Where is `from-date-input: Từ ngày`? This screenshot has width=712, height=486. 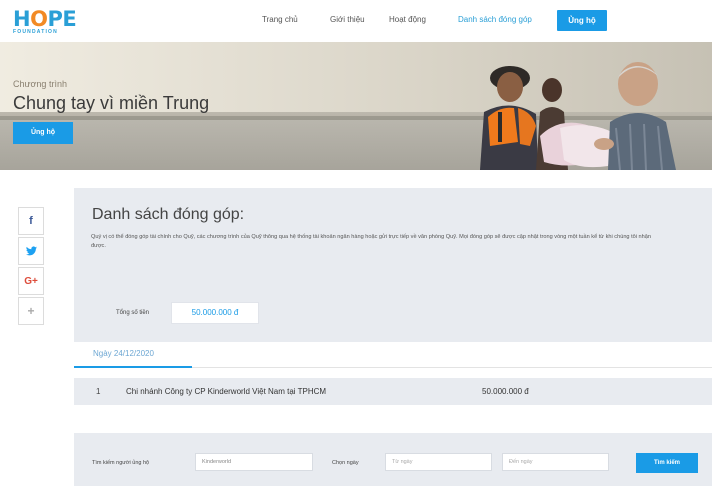
from-date-input: Từ ngày is located at coordinates (438, 462).